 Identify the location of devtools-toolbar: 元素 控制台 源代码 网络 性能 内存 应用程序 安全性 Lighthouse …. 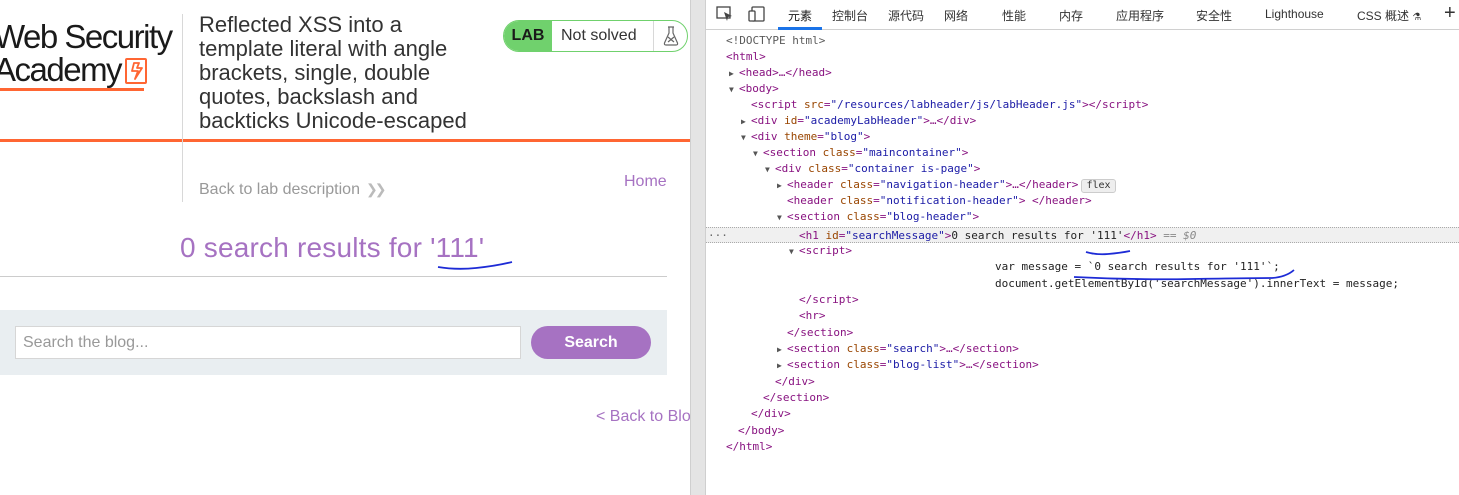
(1082, 15).